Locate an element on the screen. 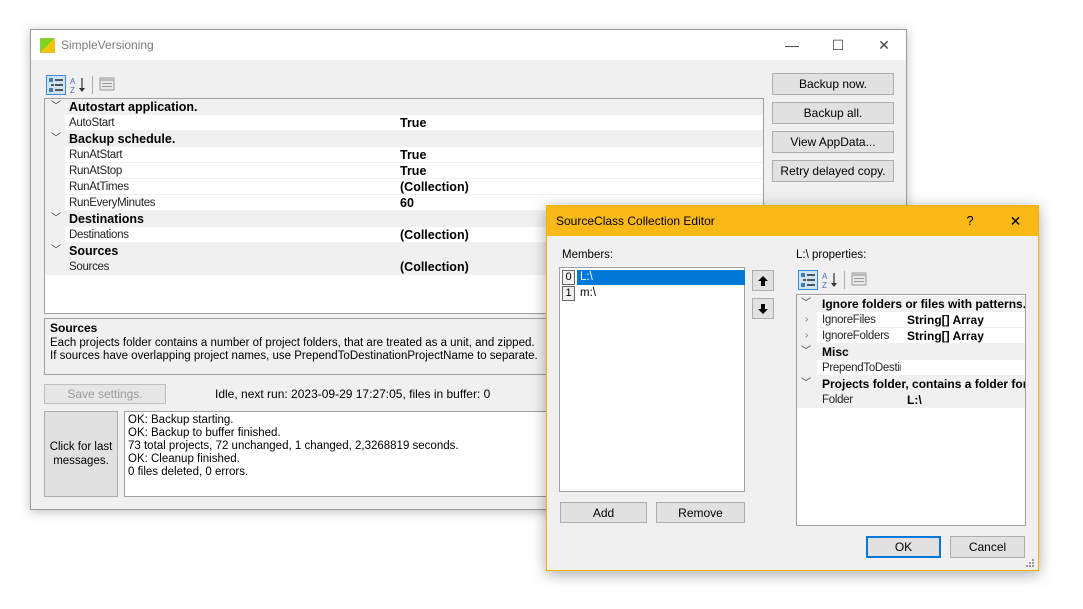 The width and height of the screenshot is (1083, 609). log-line: 0 files deleted, 0 errors. is located at coordinates (188, 472).